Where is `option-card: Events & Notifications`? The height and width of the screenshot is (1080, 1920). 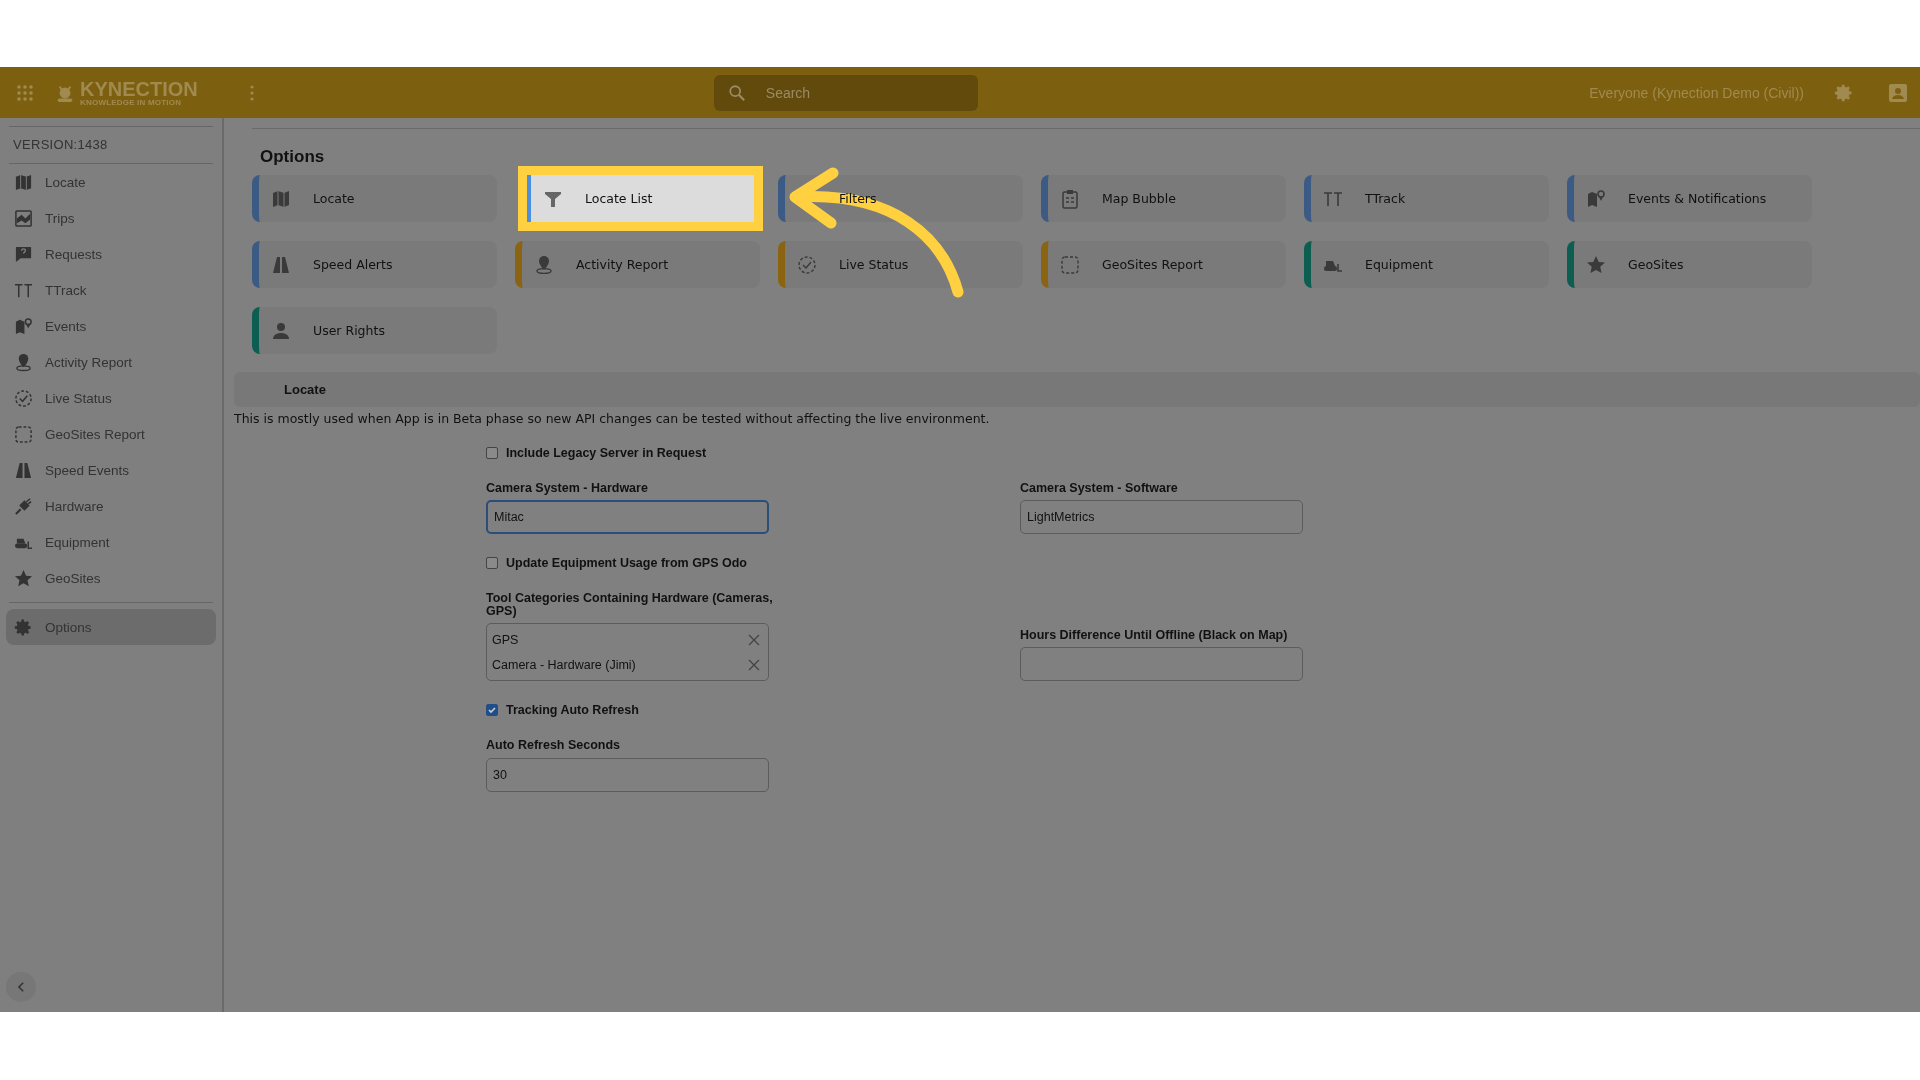
option-card: Events & Notifications is located at coordinates (1689, 198).